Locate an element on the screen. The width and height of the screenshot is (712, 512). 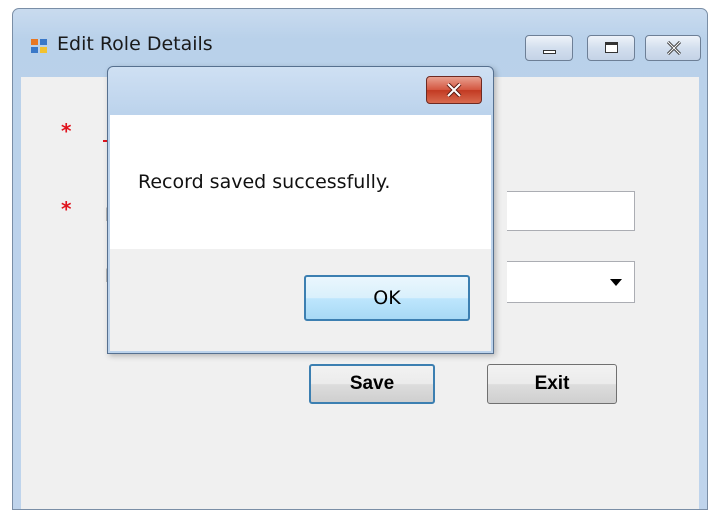
minimize-icon is located at coordinates (549, 52).